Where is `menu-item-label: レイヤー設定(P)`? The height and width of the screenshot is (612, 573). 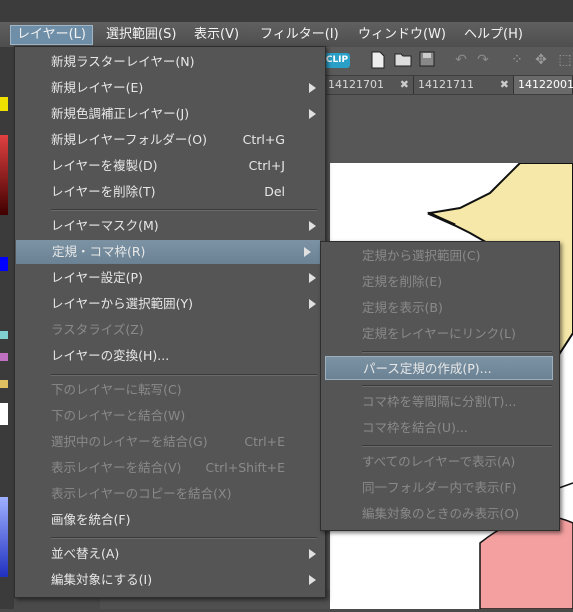 menu-item-label: レイヤー設定(P) is located at coordinates (97, 277).